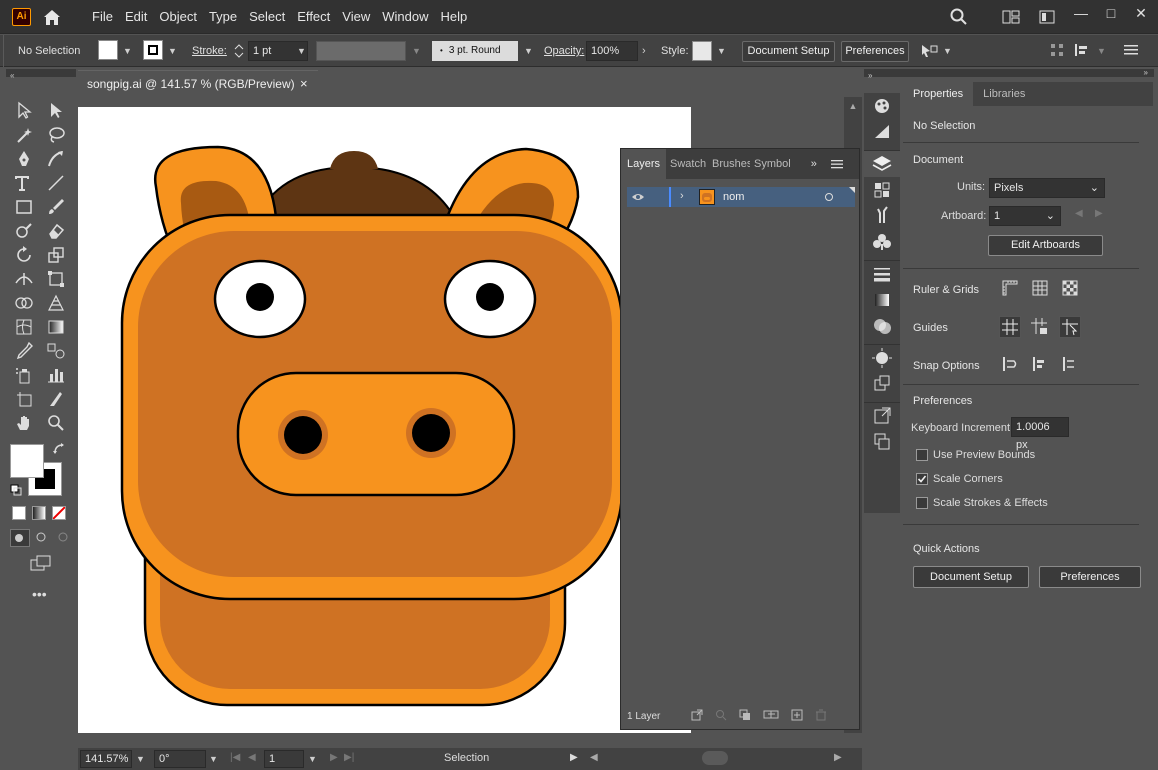 The image size is (1158, 770). I want to click on draw-normal-icon, so click(20, 538).